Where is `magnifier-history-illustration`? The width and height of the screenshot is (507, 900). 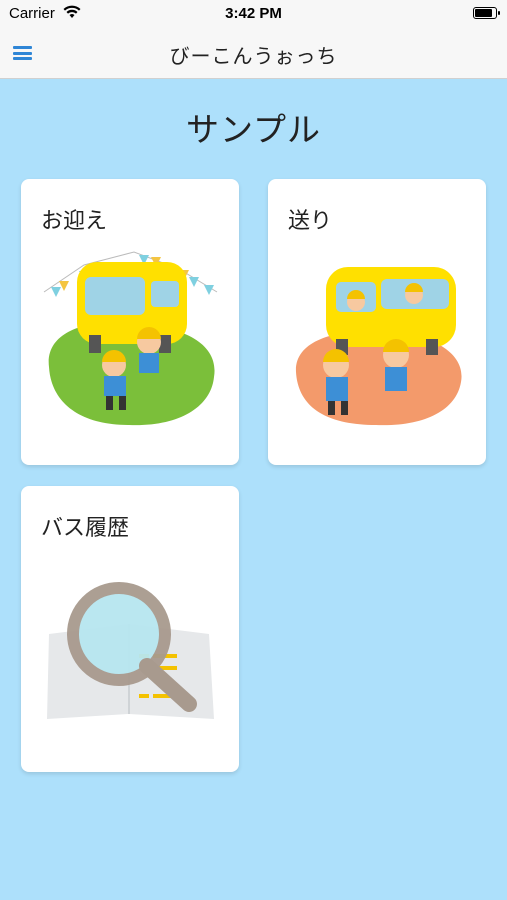 magnifier-history-illustration is located at coordinates (130, 650).